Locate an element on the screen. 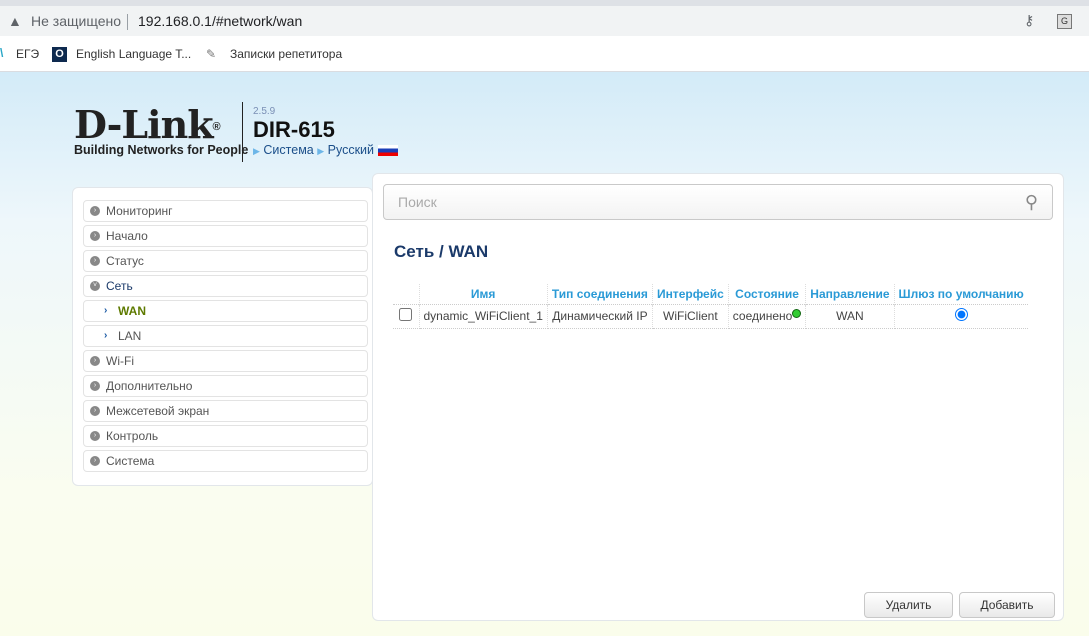 The image size is (1089, 636). pen-icon: ✎ is located at coordinates (211, 54).